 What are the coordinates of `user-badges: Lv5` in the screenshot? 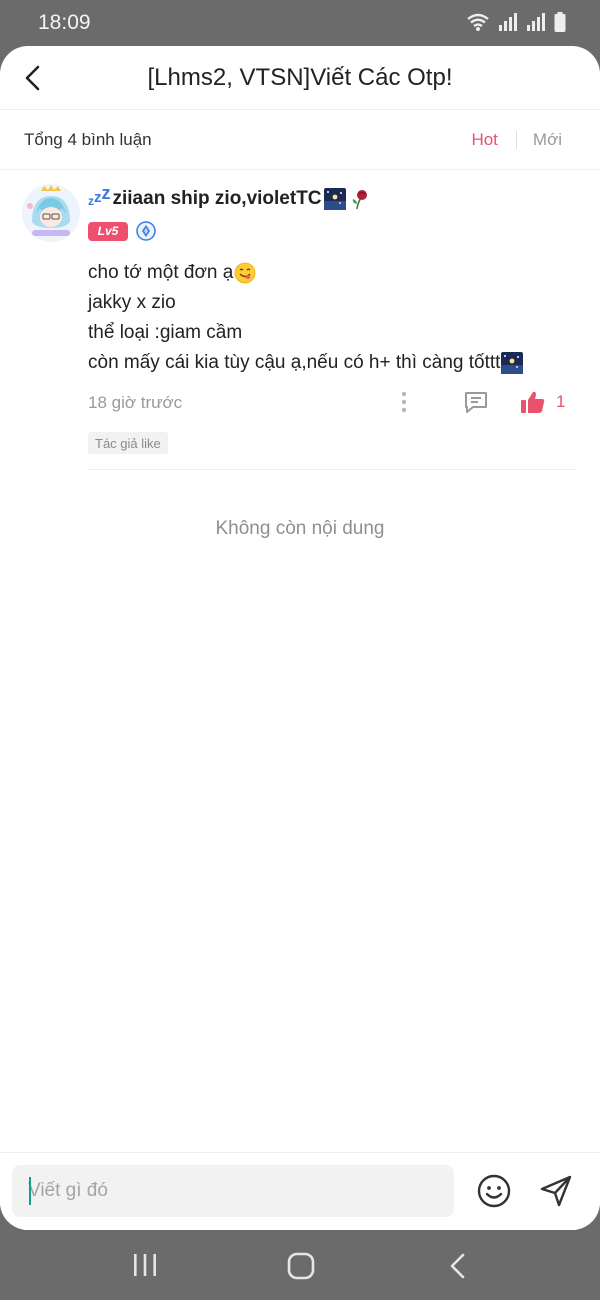 It's located at (122, 231).